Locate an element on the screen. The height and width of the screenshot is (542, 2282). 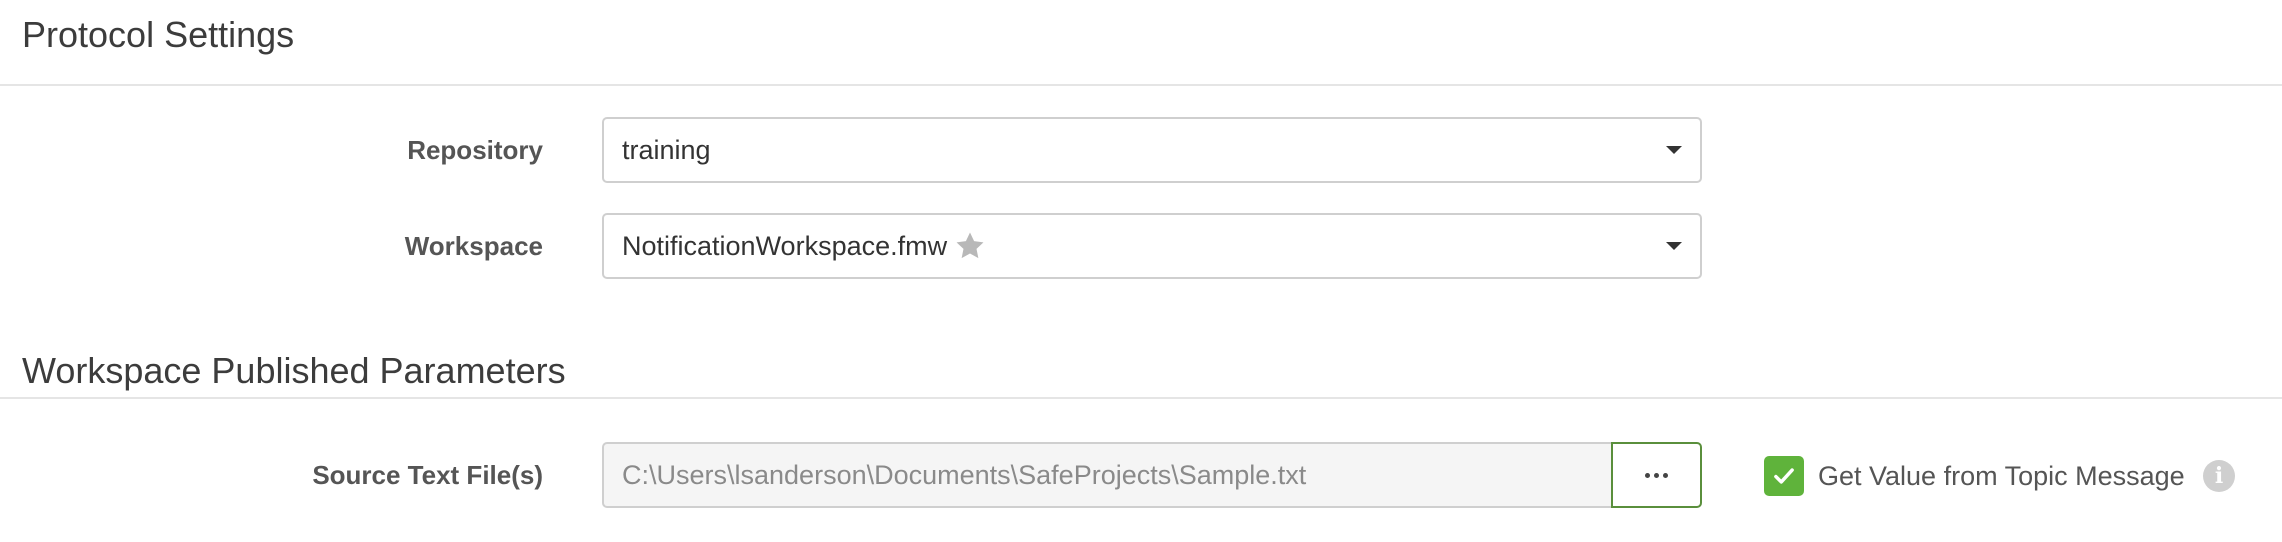
workspace-select: NotificationWorkspace.fmw is located at coordinates (1152, 246).